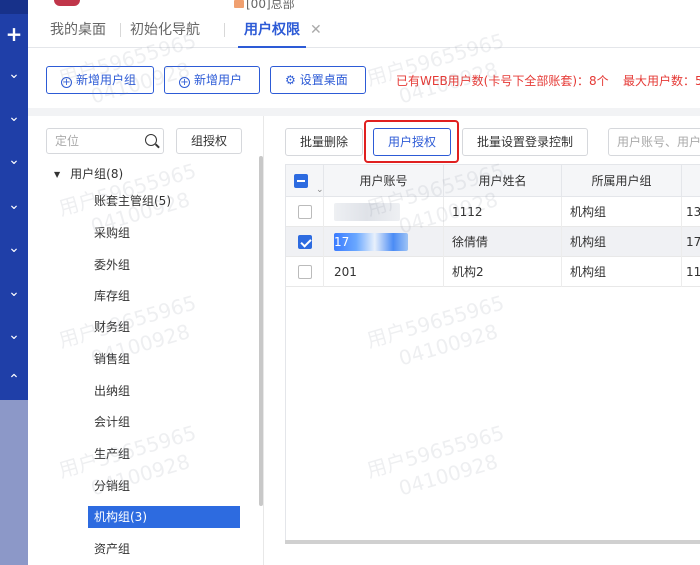  What do you see at coordinates (14, 380) in the screenshot?
I see `chevron-up-icon: ⌃` at bounding box center [14, 380].